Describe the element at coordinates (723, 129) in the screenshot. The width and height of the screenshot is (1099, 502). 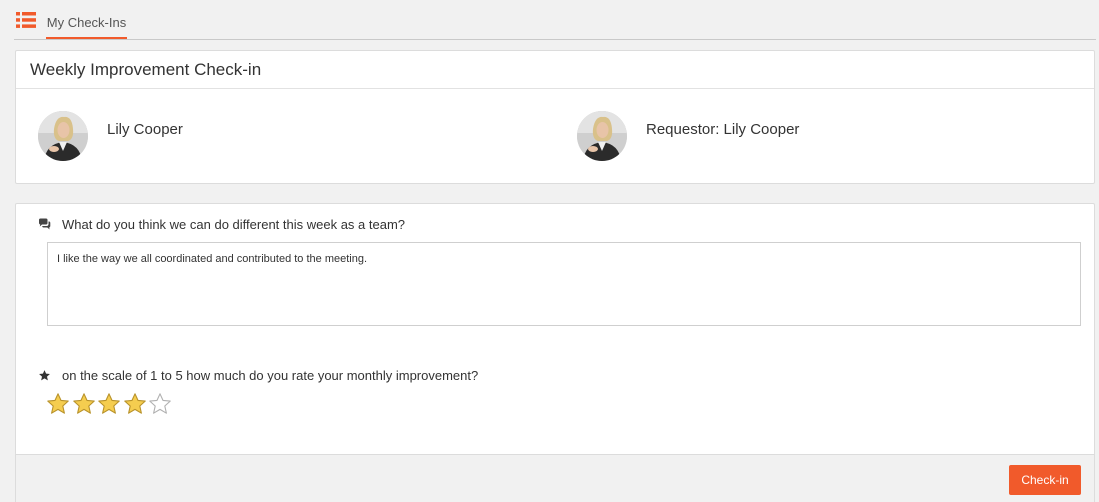
I see `requestor-label: Requestor: Lily Cooper` at that location.